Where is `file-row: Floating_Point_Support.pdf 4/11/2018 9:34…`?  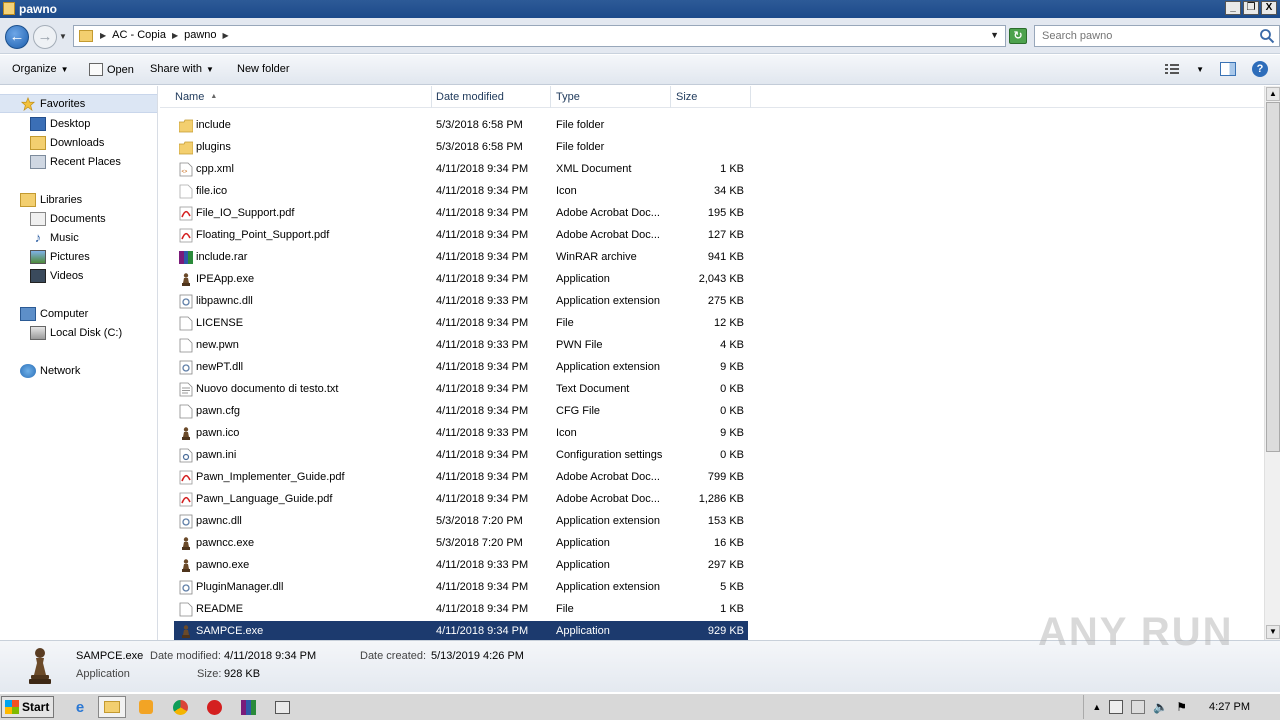 file-row: Floating_Point_Support.pdf 4/11/2018 9:34… is located at coordinates (461, 236).